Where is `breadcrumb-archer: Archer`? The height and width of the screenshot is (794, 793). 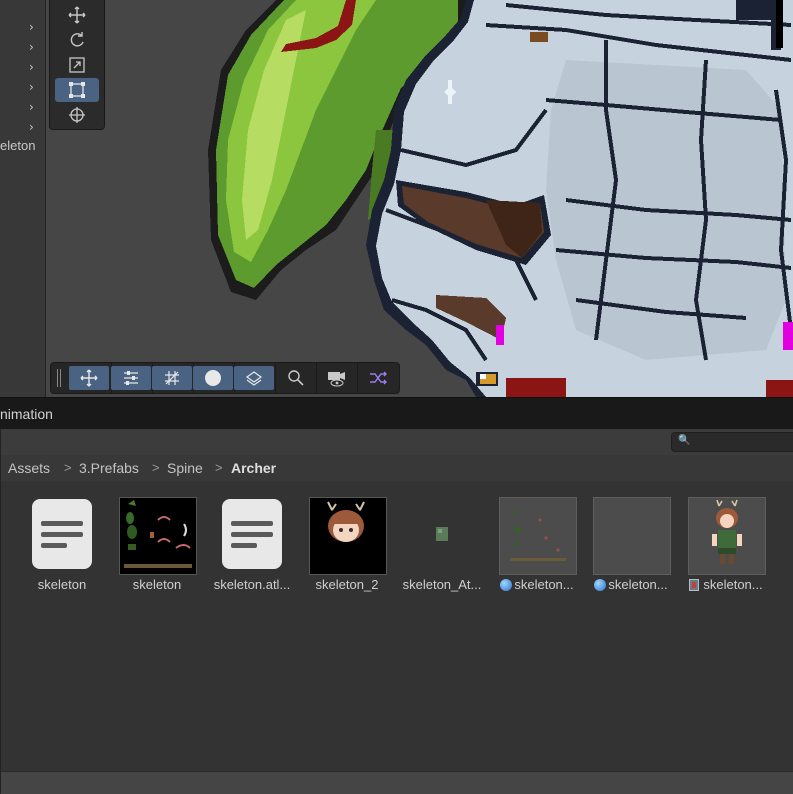
breadcrumb-archer: Archer is located at coordinates (253, 468).